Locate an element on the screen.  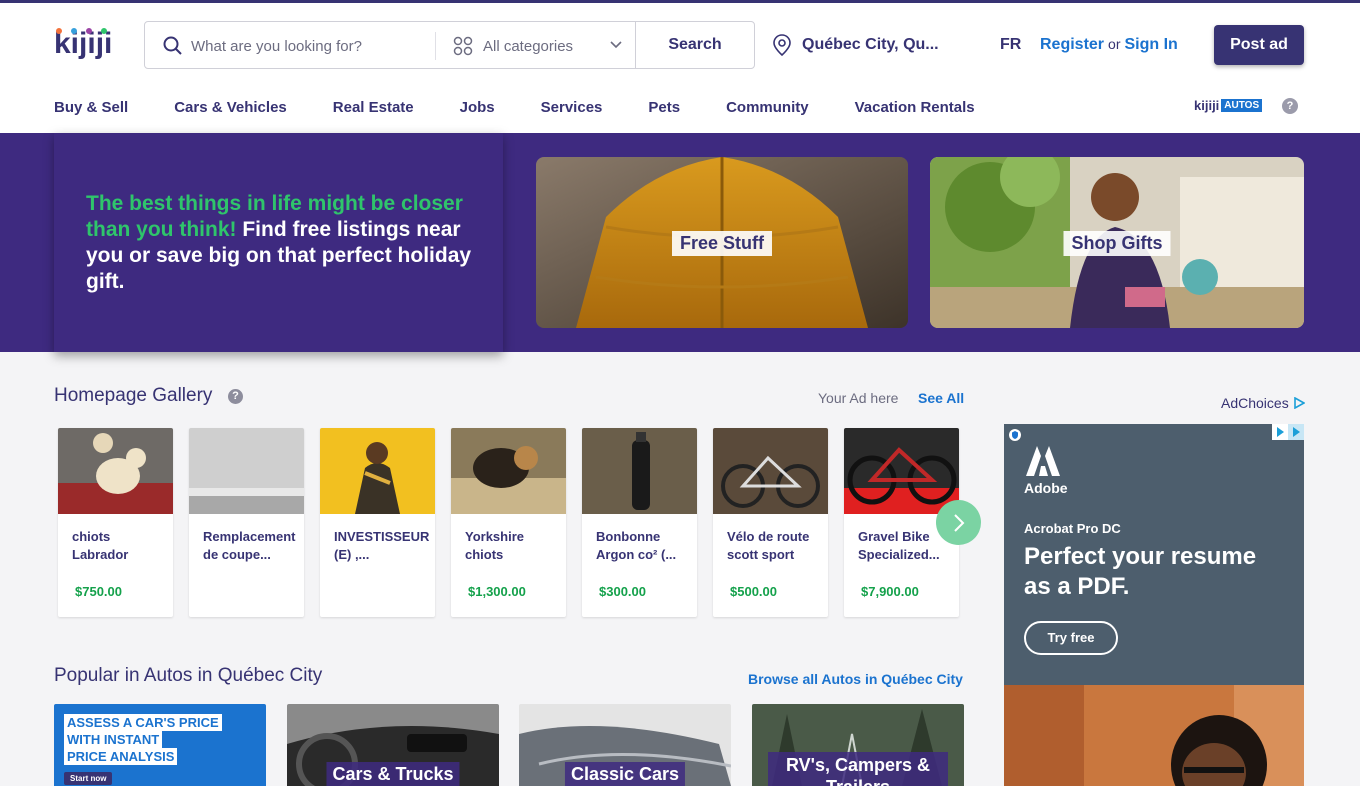
listing-price: $1,300.00 is located at coordinates (497, 591).